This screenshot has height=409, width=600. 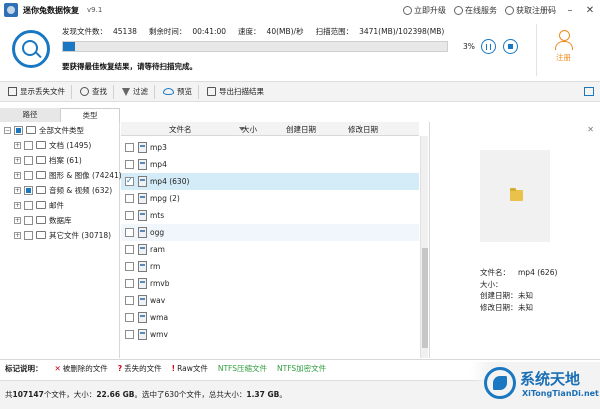 I want to click on find-button: 查找, so click(x=93, y=91).